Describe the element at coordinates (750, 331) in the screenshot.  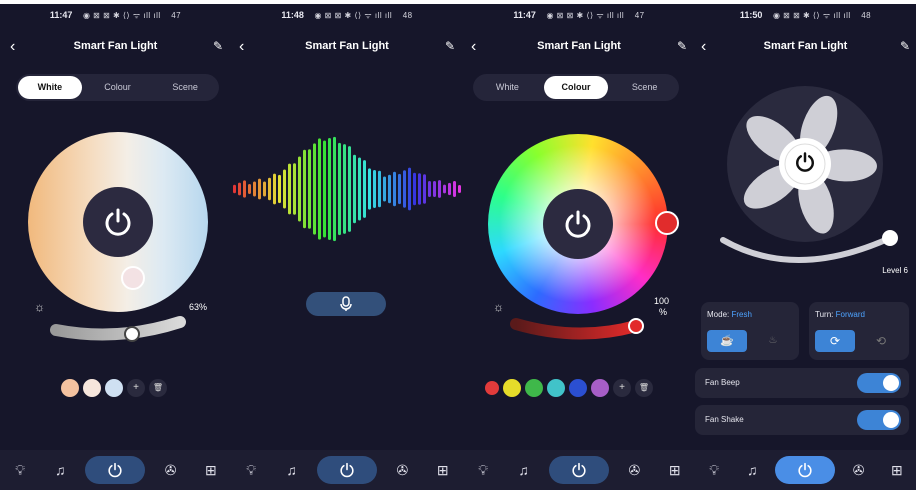
I see `mode-card: Mode: Fresh ☕ ♨` at that location.